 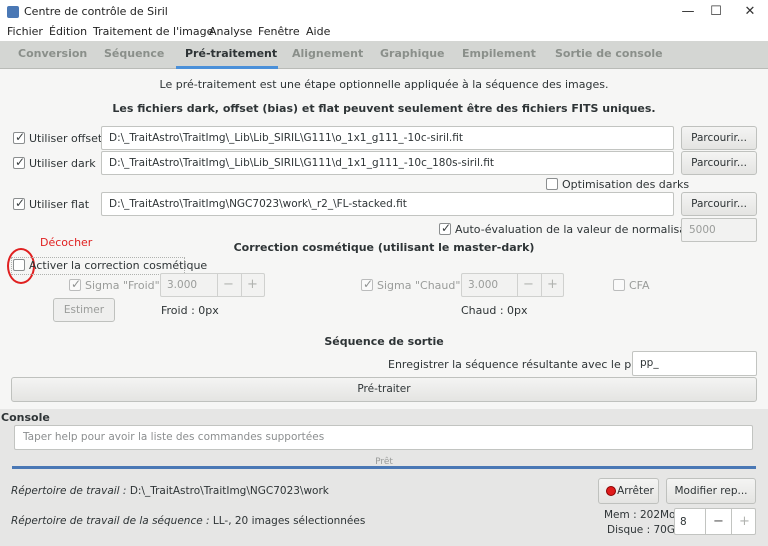 I want to click on sigma-hot-minus-icon: −, so click(x=528, y=285).